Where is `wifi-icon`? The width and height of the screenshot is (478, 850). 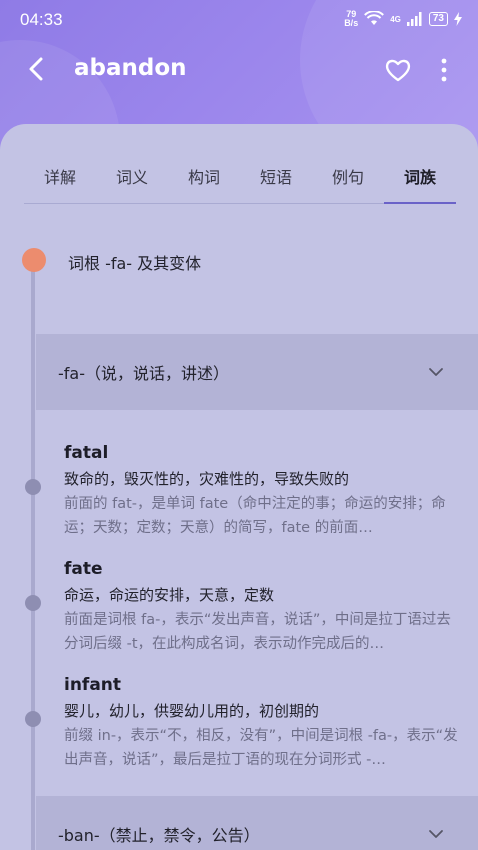 wifi-icon is located at coordinates (374, 18).